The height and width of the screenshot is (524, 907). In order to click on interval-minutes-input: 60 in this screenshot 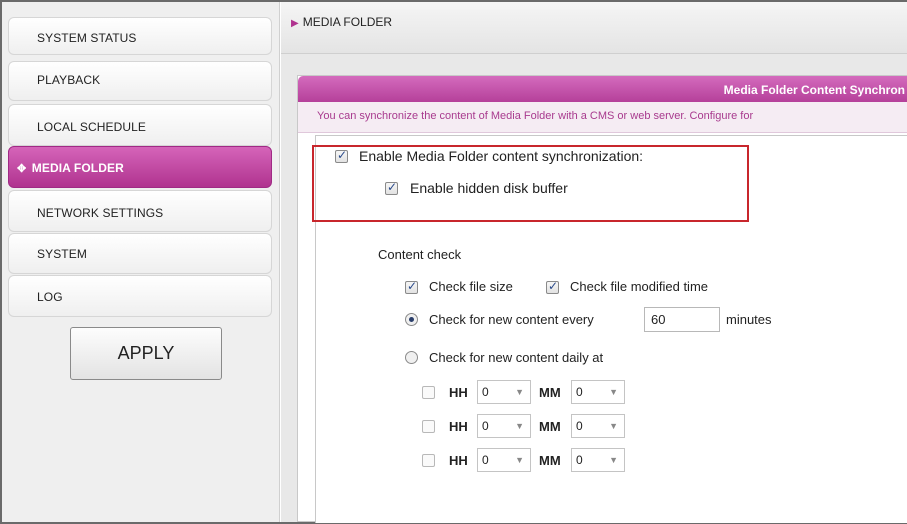, I will do `click(682, 319)`.